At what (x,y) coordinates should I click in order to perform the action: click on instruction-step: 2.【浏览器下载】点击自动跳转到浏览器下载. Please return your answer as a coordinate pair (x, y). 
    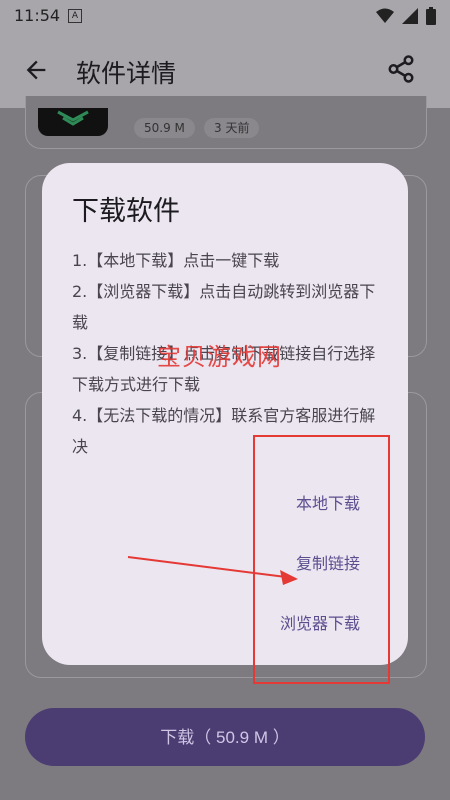
    Looking at the image, I should click on (224, 307).